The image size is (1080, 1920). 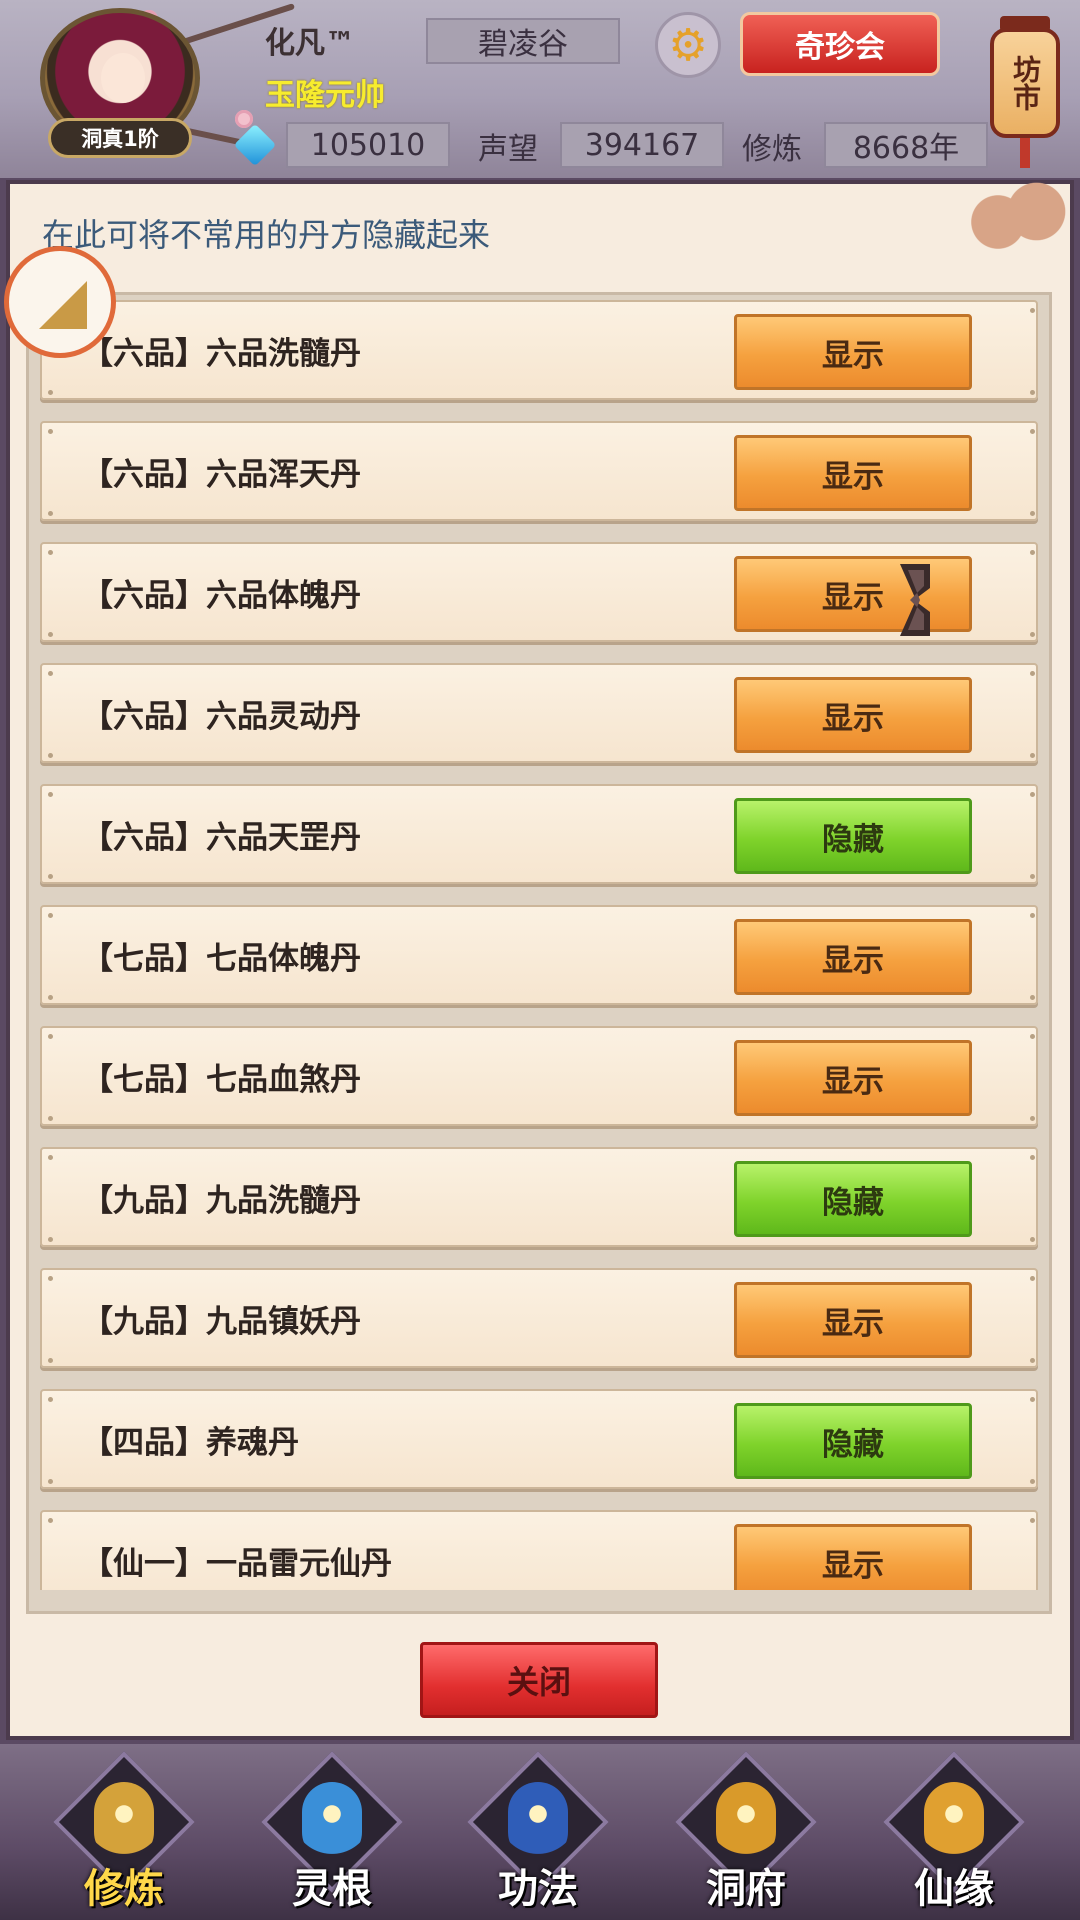 I want to click on recipe-row: 【六品】六品体魄丹 显示, so click(x=539, y=592).